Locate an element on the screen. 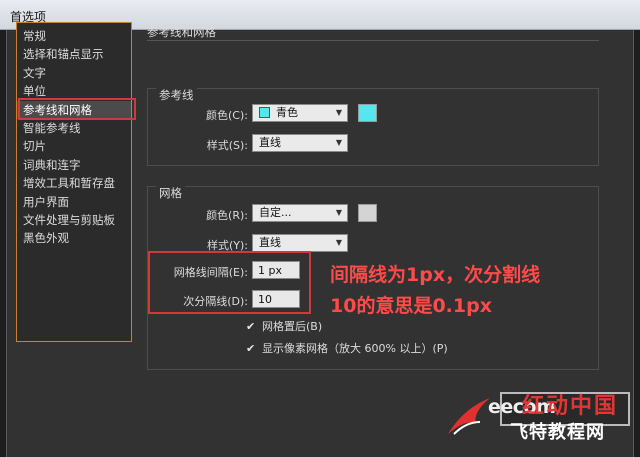 This screenshot has height=457, width=640. grids-in-back-checkbox: ✔ 网格置后(B) is located at coordinates (284, 326).